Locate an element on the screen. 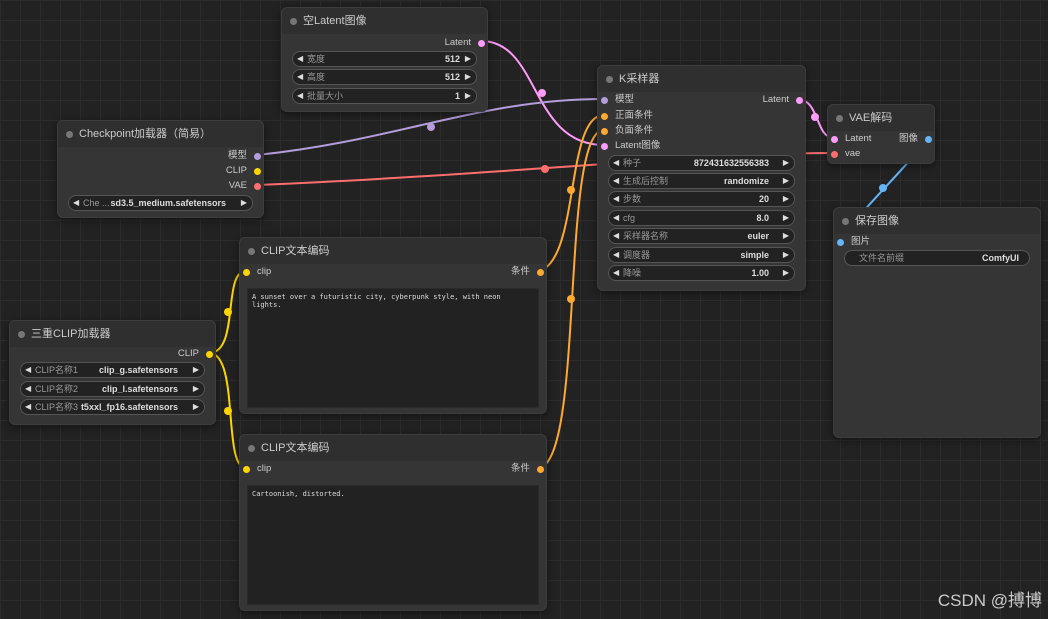 This screenshot has width=1048, height=619. input-negative: 负面条件 is located at coordinates (627, 131).